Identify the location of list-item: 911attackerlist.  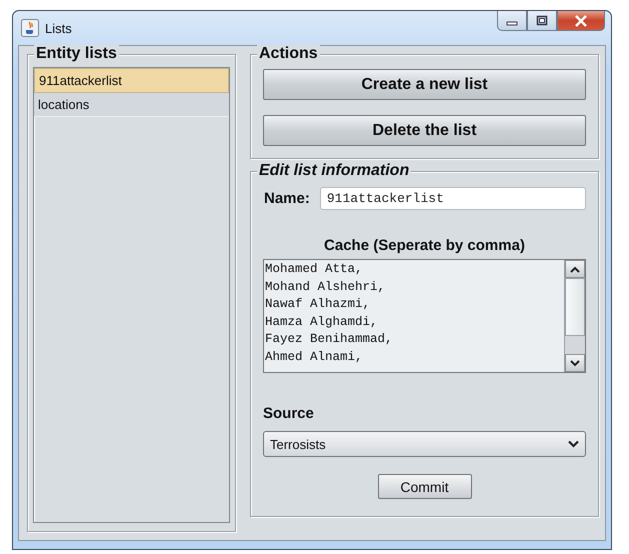
(131, 80).